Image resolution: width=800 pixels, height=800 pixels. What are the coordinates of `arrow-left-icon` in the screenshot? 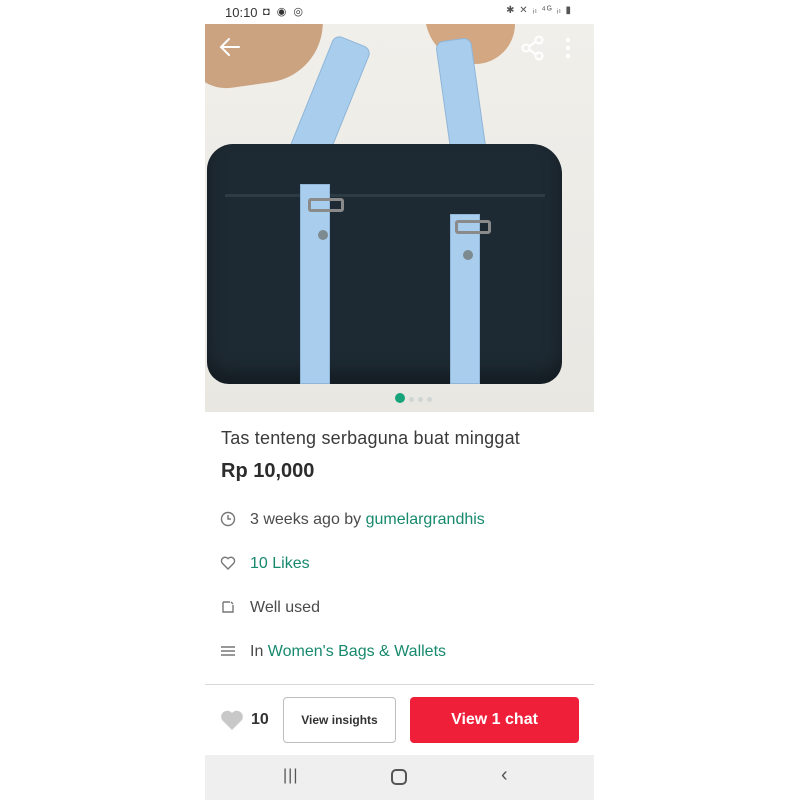 It's located at (229, 47).